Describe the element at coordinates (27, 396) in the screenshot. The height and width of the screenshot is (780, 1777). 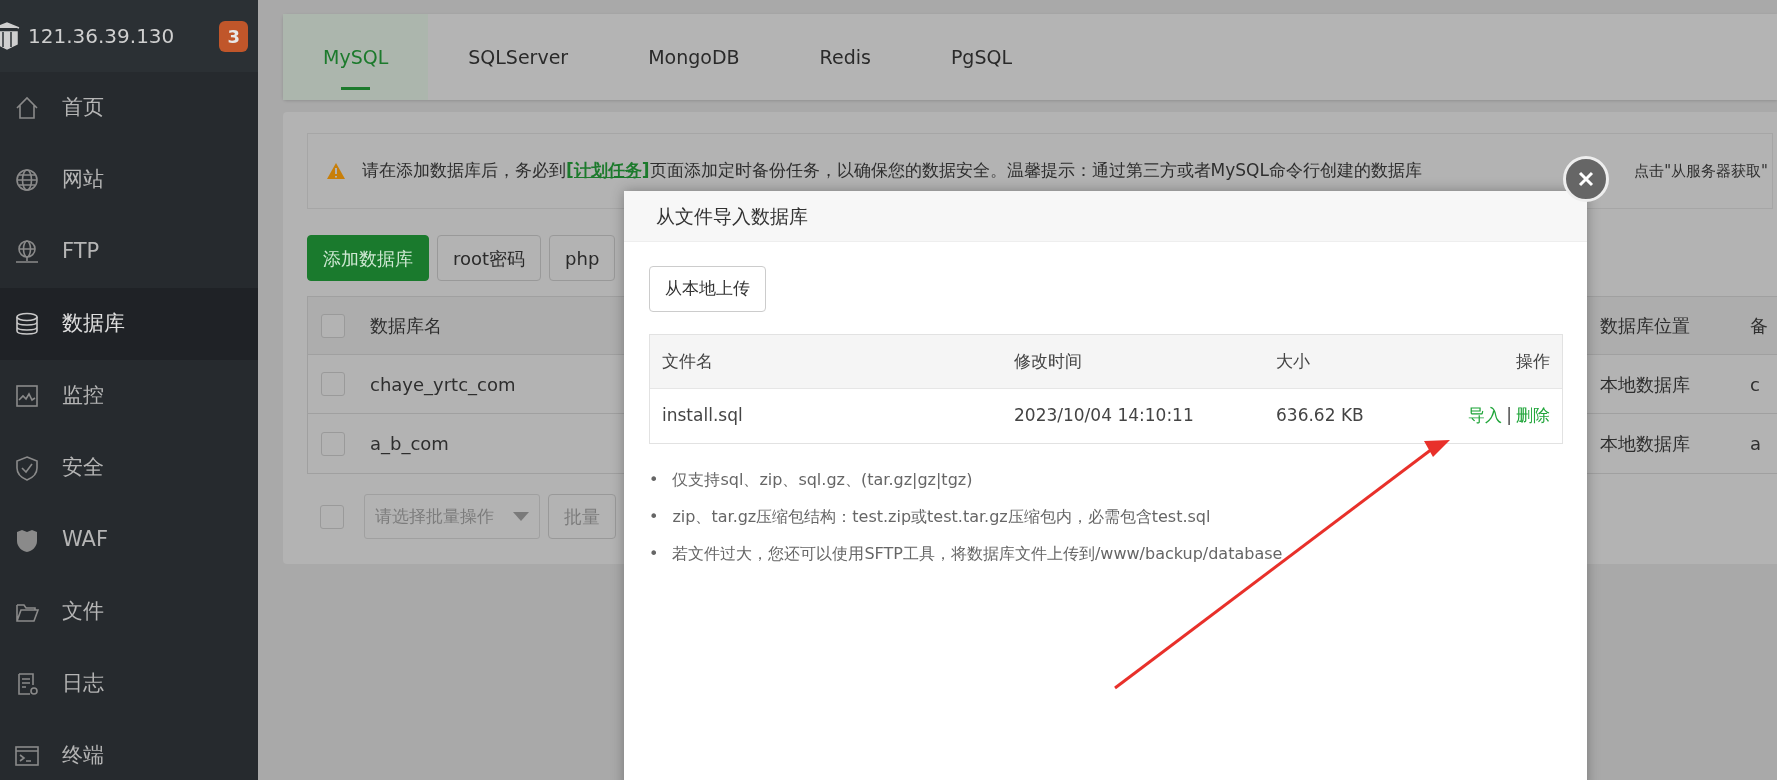
I see `chart-icon` at that location.